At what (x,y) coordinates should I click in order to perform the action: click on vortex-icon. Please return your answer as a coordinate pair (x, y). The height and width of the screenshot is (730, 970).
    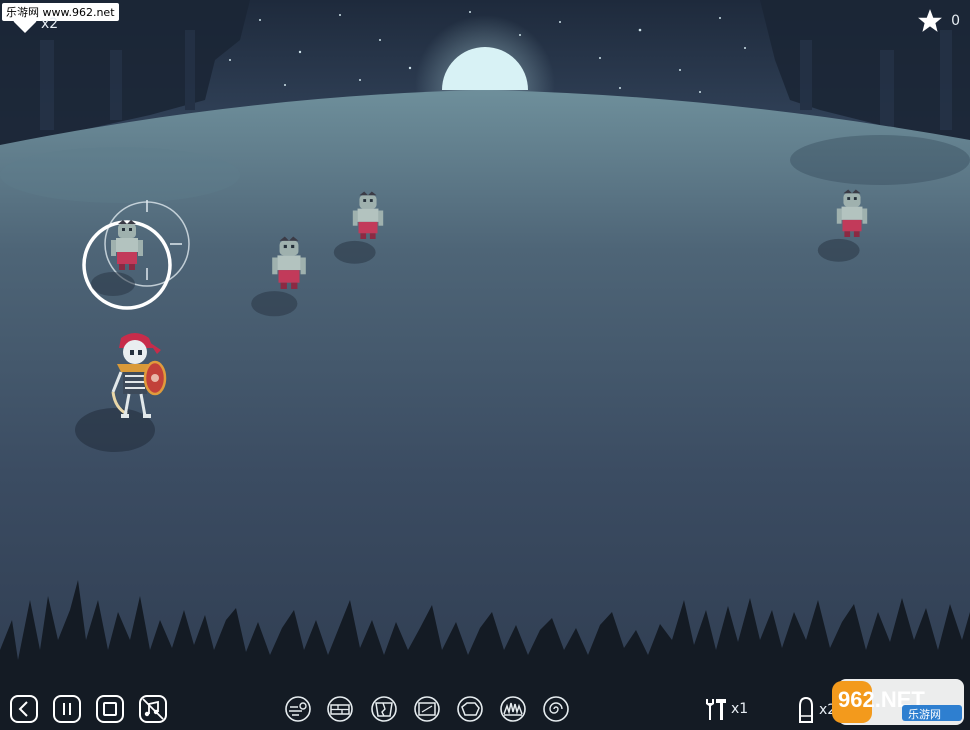
    Looking at the image, I should click on (556, 709).